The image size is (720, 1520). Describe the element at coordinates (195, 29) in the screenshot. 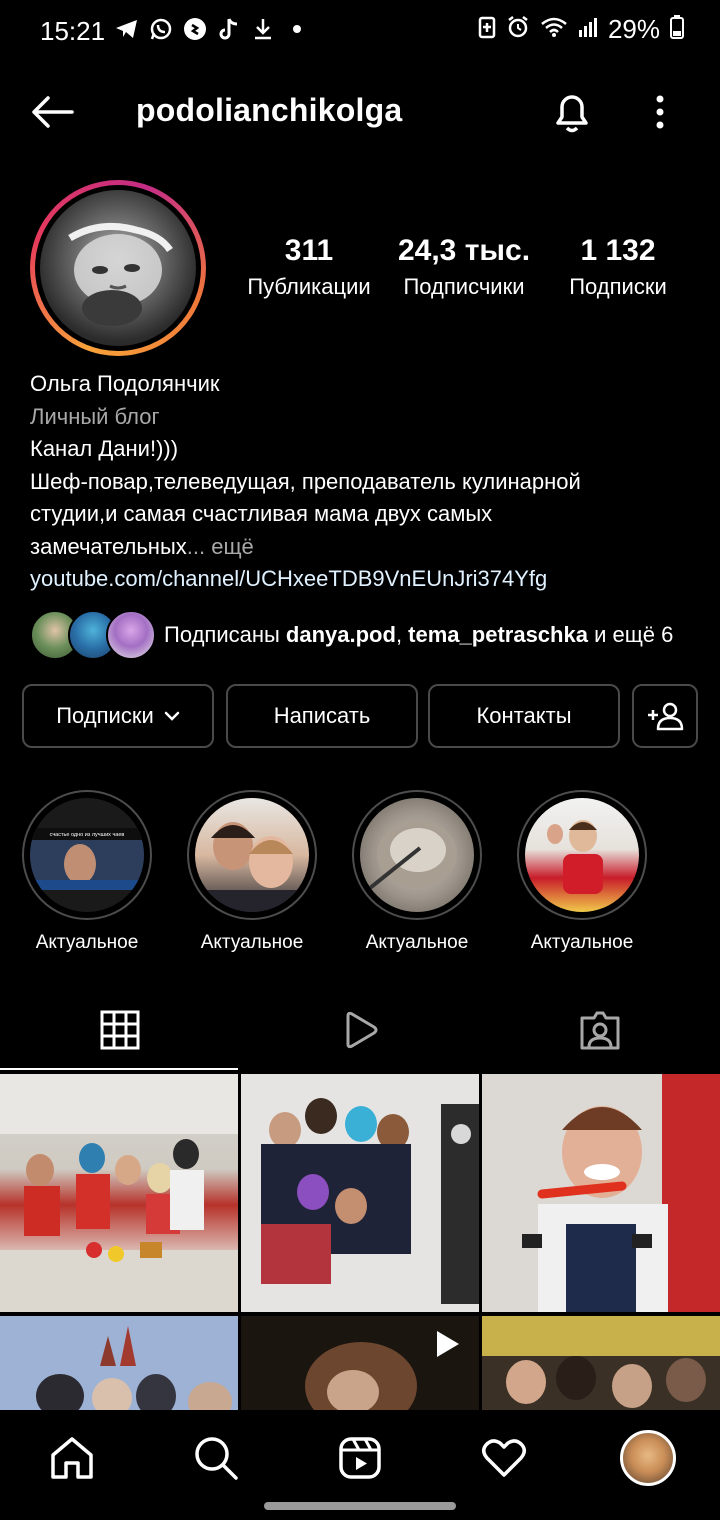

I see `shazam-icon` at that location.